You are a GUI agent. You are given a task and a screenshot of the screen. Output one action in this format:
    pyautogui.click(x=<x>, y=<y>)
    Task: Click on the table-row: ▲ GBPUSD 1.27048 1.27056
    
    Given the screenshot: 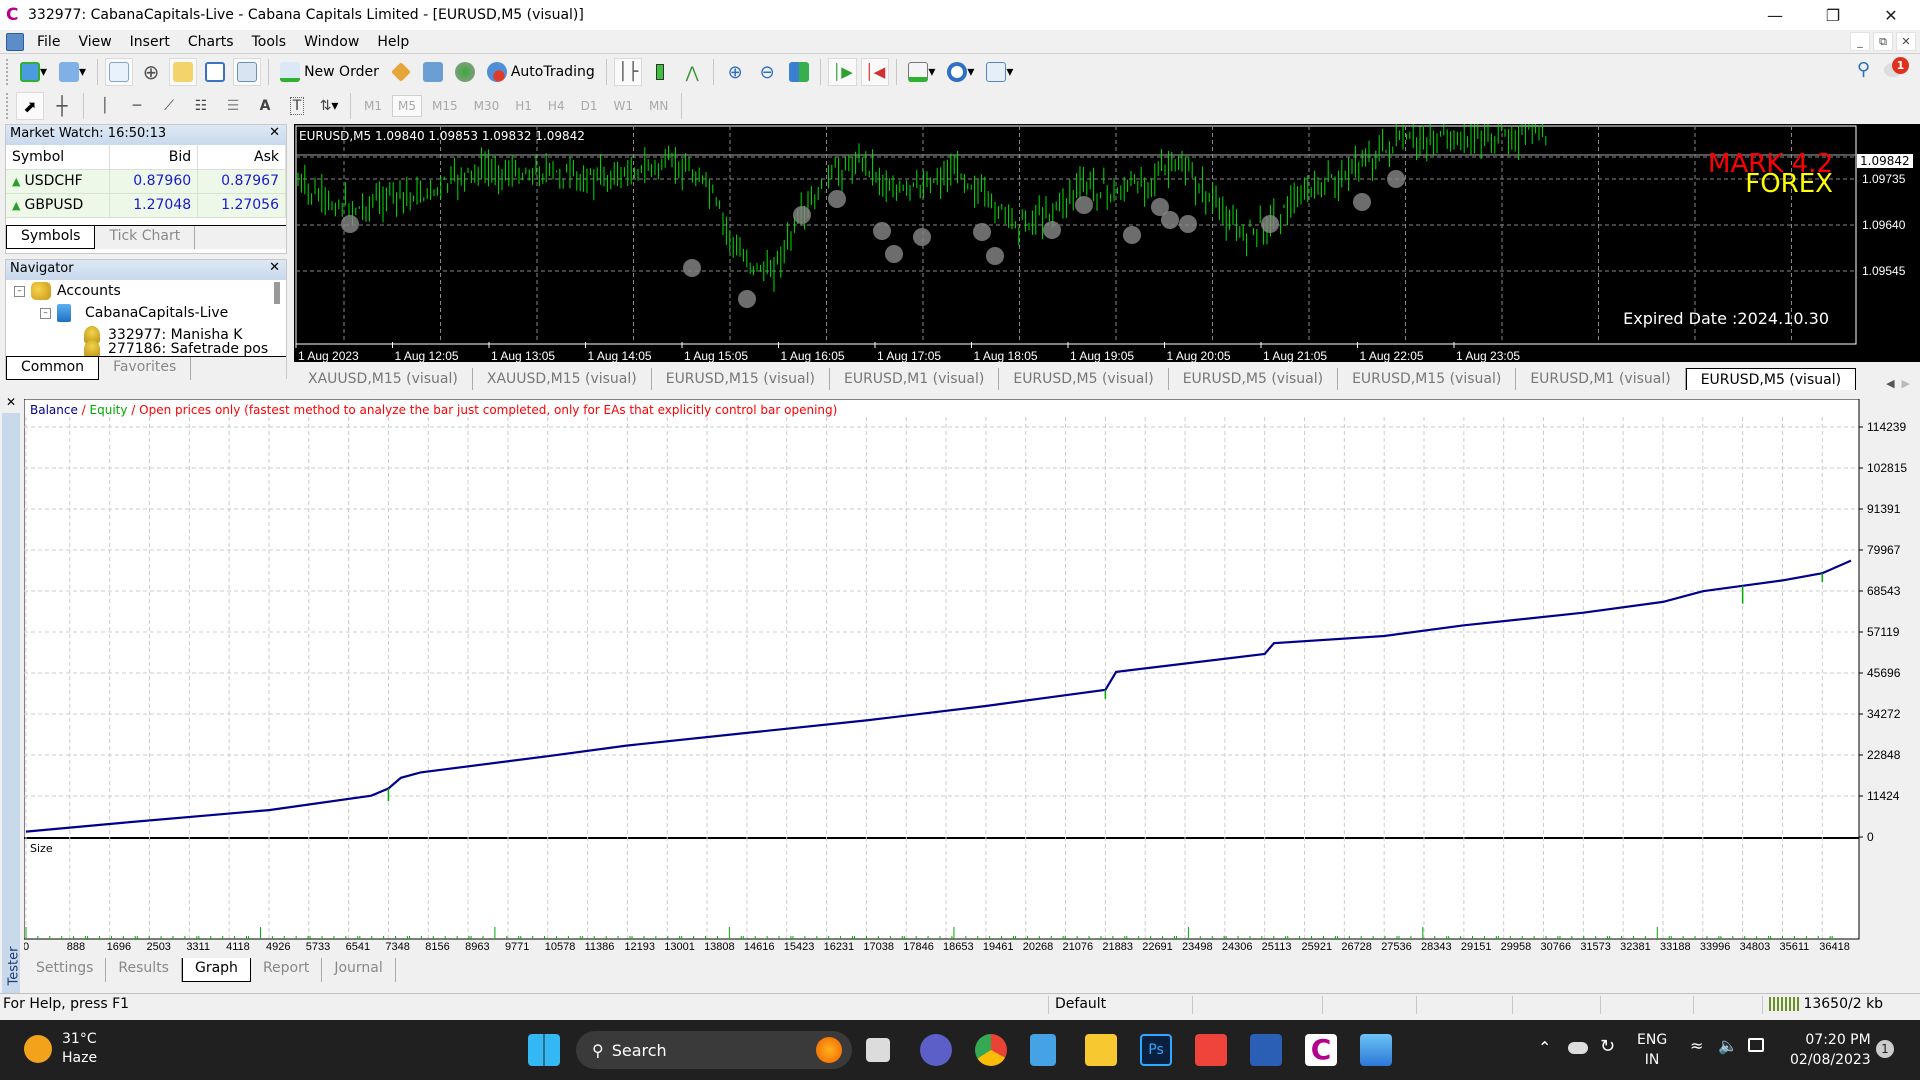 What is the action you would take?
    pyautogui.click(x=146, y=205)
    